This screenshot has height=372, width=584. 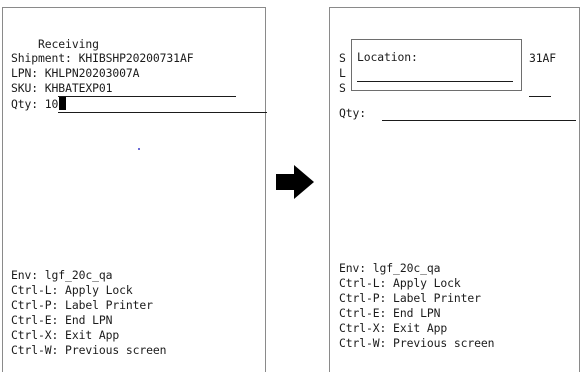 I want to click on qty-input: 10, so click(x=56, y=104).